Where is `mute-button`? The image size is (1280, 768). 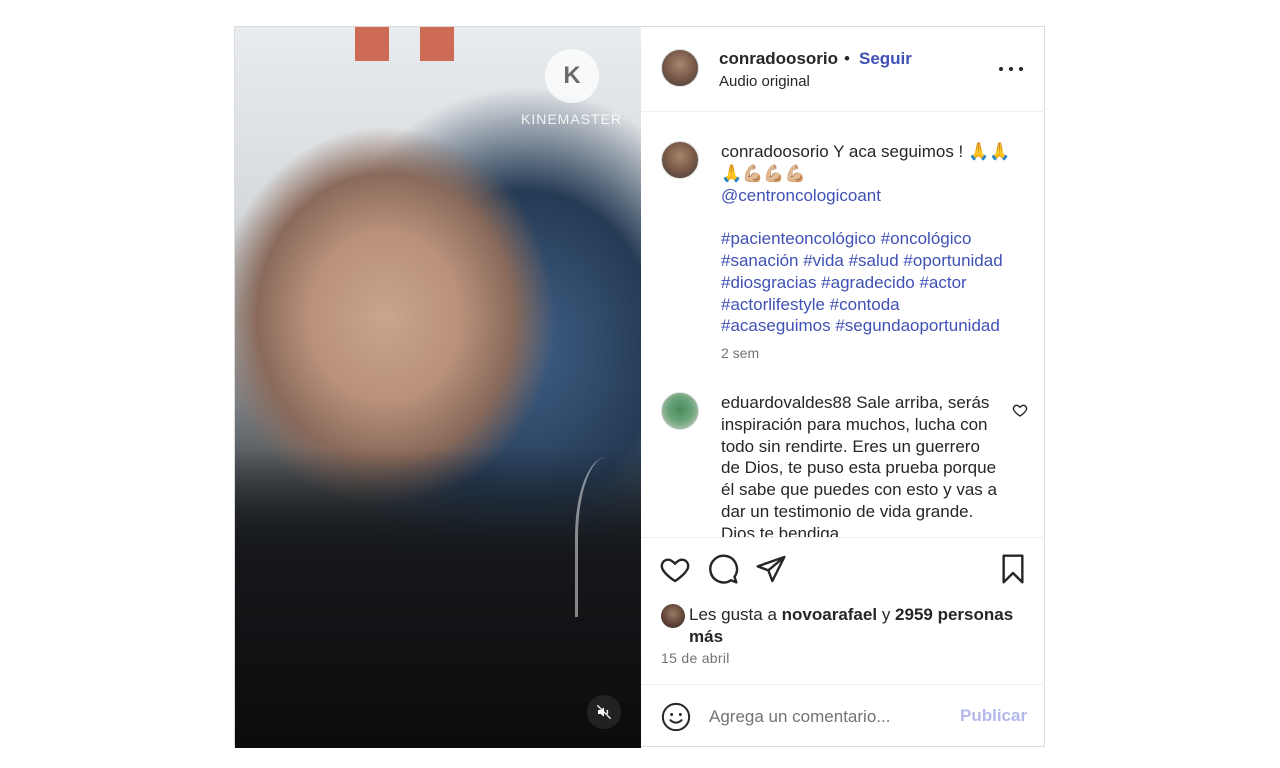 mute-button is located at coordinates (604, 712).